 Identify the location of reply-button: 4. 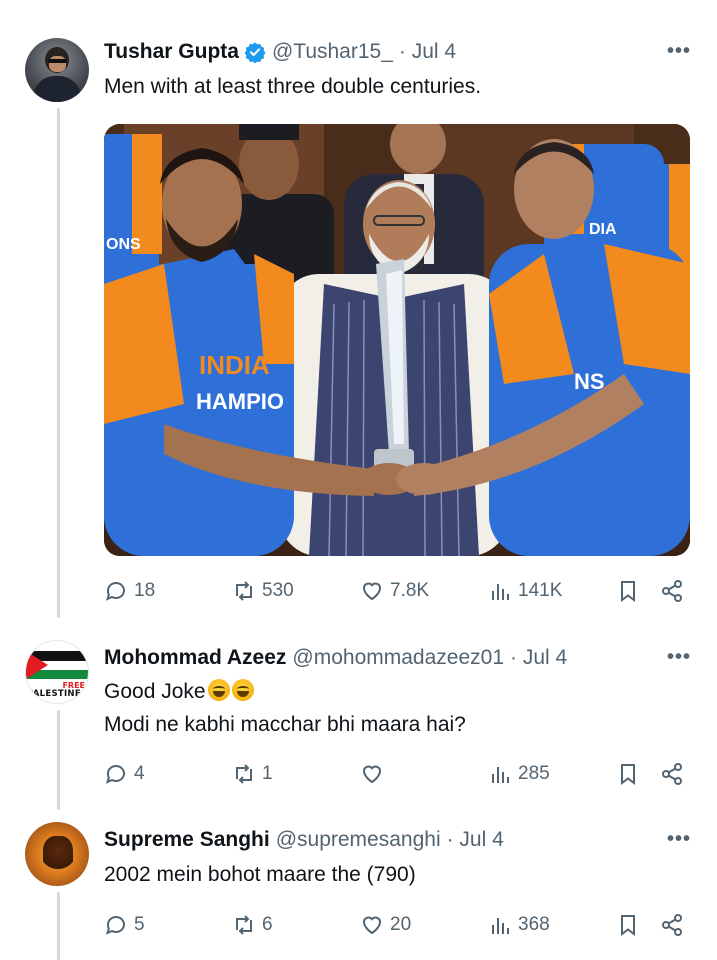
(124, 774).